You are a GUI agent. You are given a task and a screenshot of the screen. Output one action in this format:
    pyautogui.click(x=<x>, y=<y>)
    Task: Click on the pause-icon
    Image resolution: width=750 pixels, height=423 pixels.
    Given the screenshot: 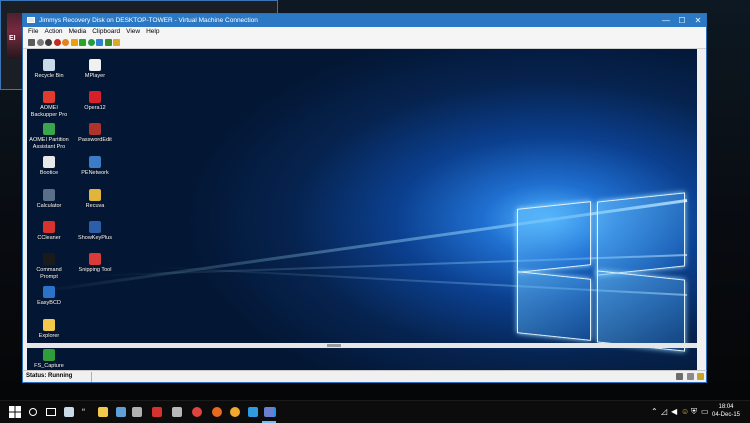 What is the action you would take?
    pyautogui.click(x=74, y=42)
    